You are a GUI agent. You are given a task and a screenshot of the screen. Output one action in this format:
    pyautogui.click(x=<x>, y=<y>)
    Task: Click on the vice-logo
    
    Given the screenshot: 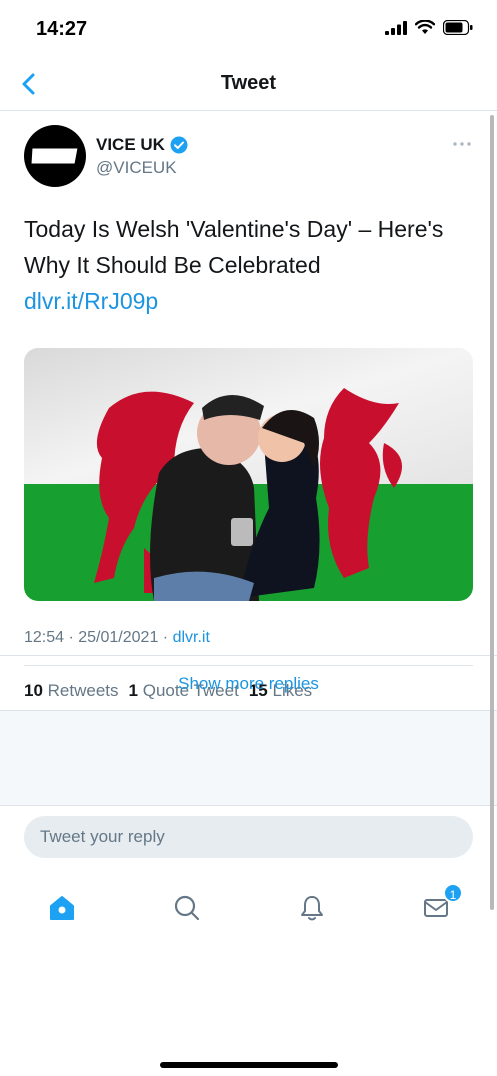 What is the action you would take?
    pyautogui.click(x=54, y=156)
    